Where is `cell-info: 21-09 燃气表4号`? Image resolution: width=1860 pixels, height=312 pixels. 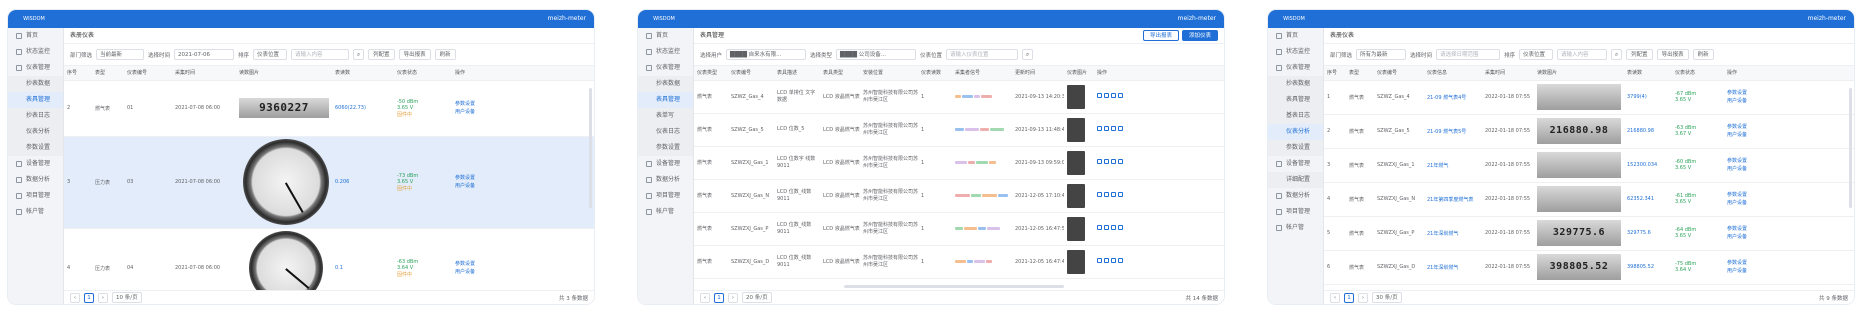
cell-info: 21-09 燃气表4号 is located at coordinates (1453, 97).